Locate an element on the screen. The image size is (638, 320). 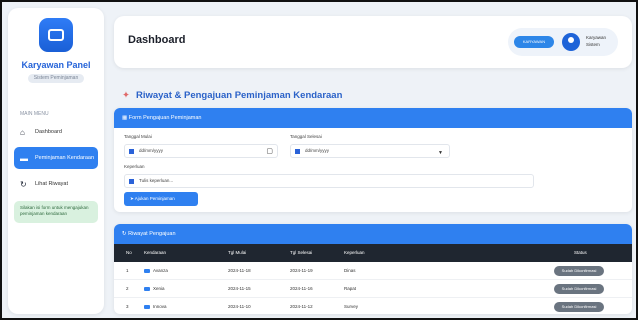
end-date-label: Tanggal Selesai is located at coordinates (306, 136).